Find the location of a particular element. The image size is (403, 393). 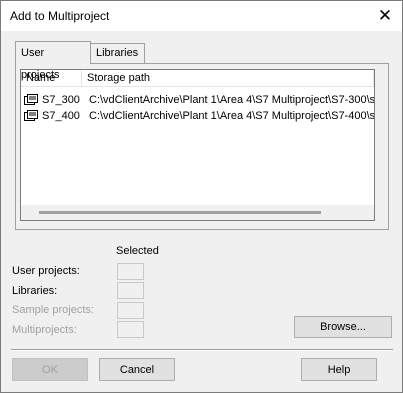

close-button: ✕ is located at coordinates (385, 16).